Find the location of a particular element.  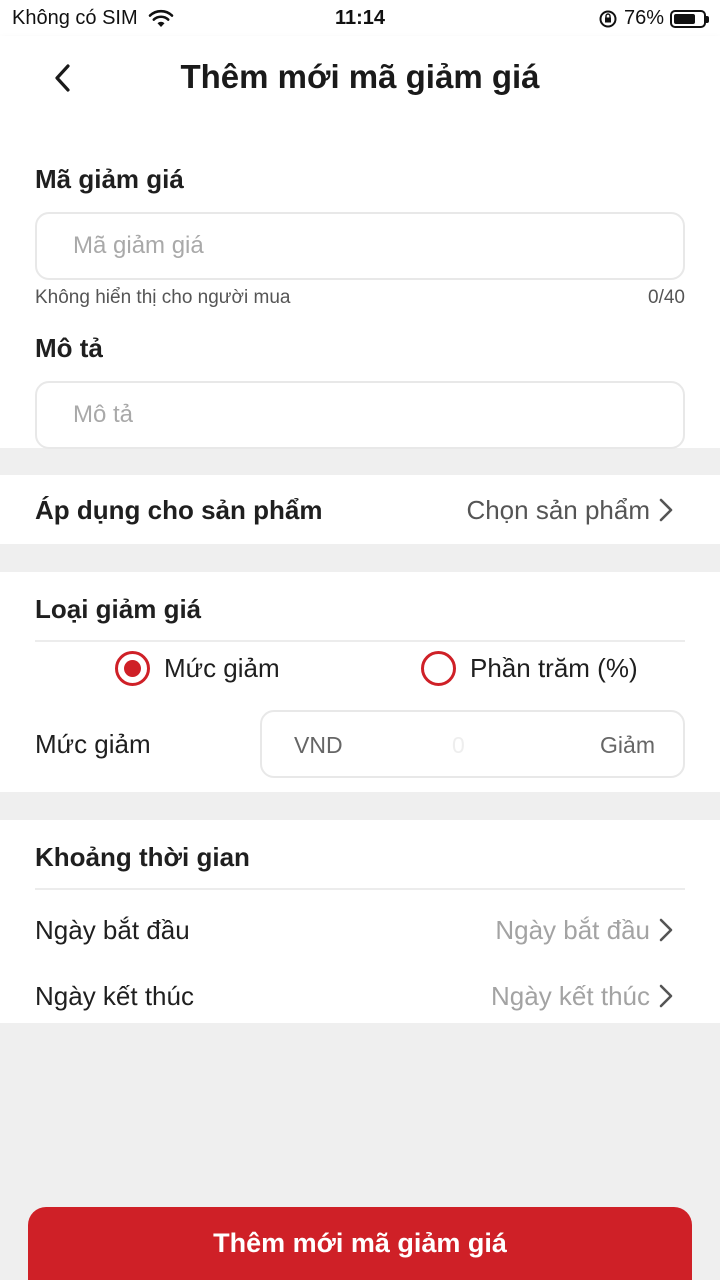

description-input is located at coordinates (360, 415).